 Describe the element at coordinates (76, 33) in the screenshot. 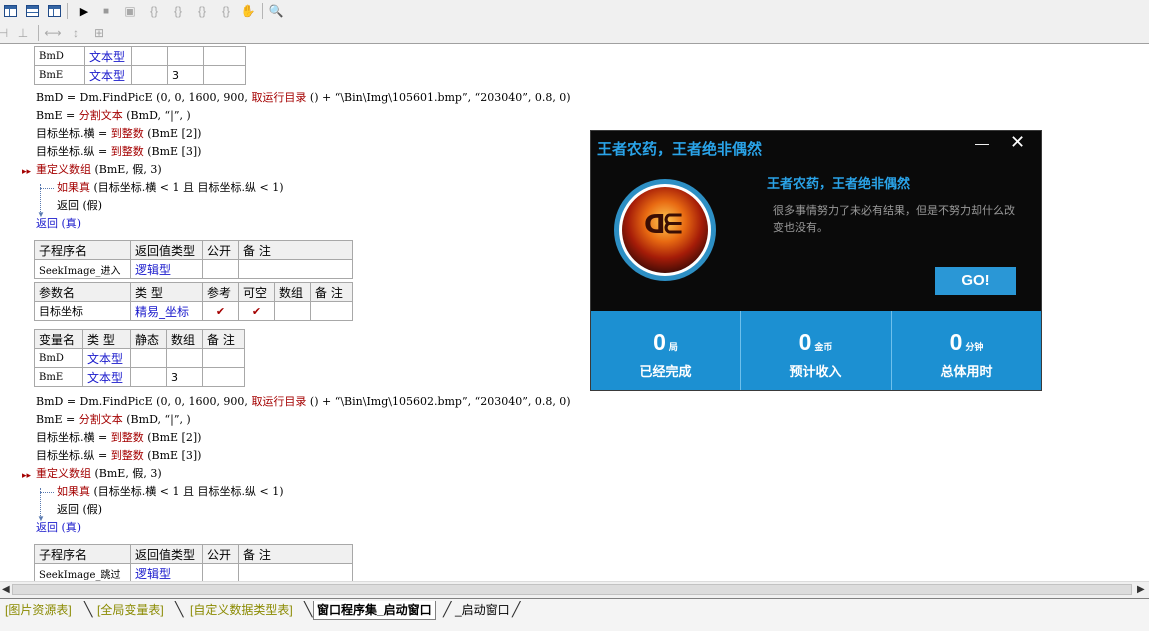

I see `same-height-icon: ↕` at that location.